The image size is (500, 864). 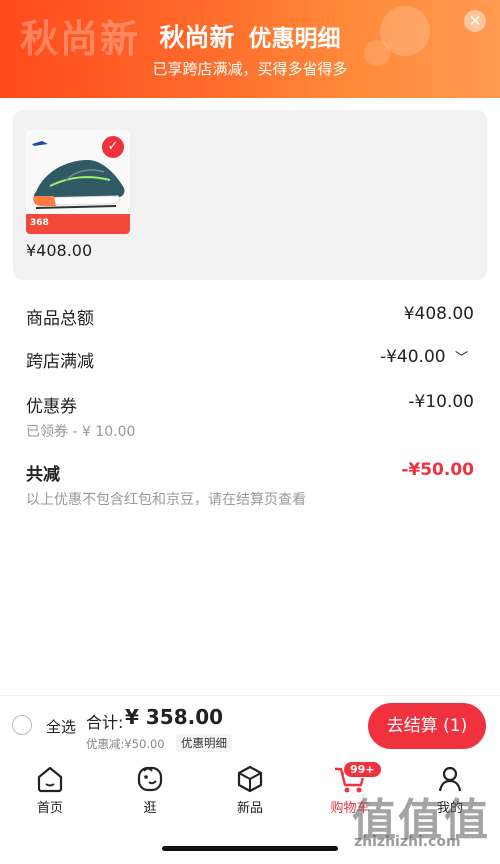 I want to click on promo-price-strip: 368, so click(x=78, y=224).